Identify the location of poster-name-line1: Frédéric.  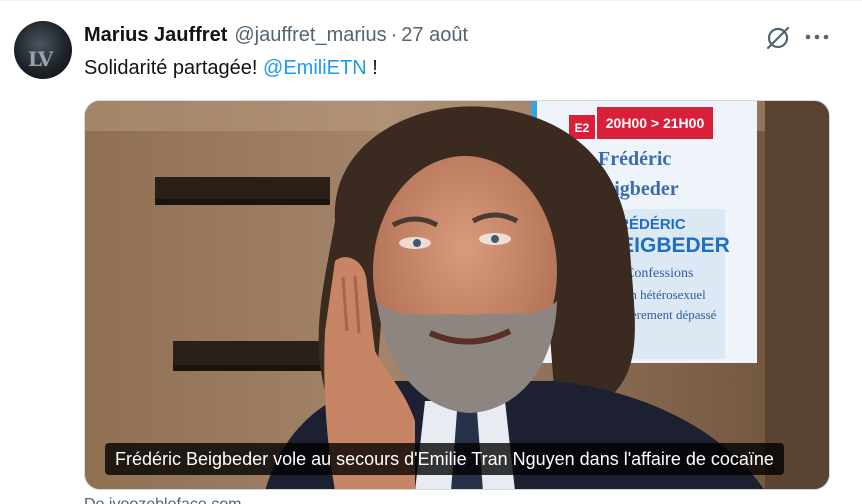
(634, 159).